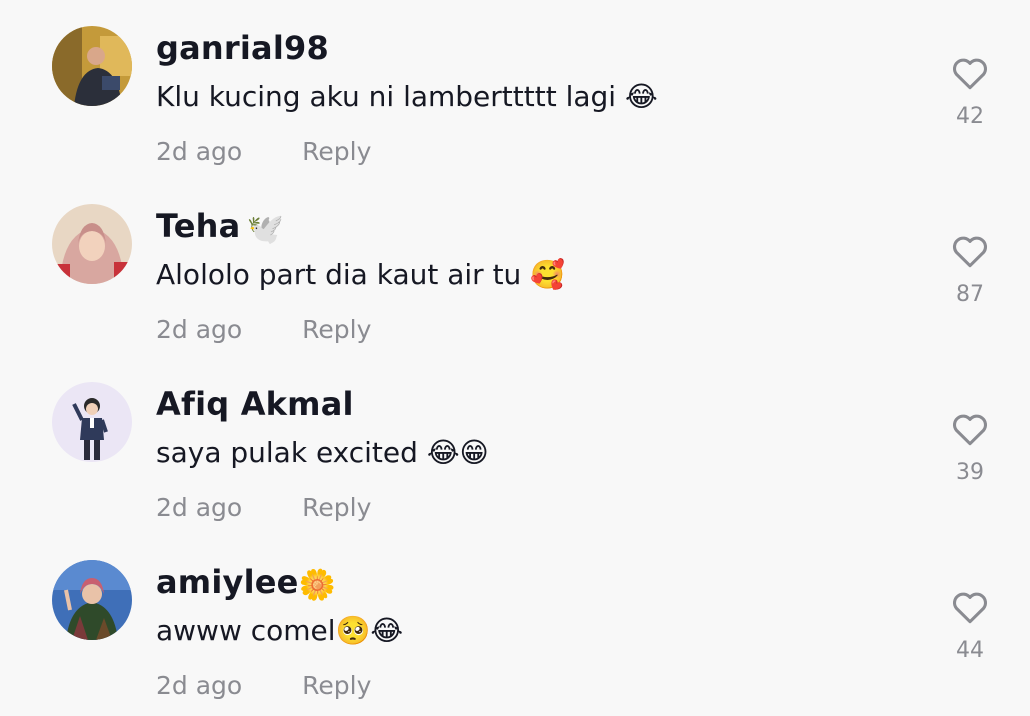 Image resolution: width=1030 pixels, height=716 pixels. Describe the element at coordinates (970, 294) in the screenshot. I see `like-count: 87` at that location.